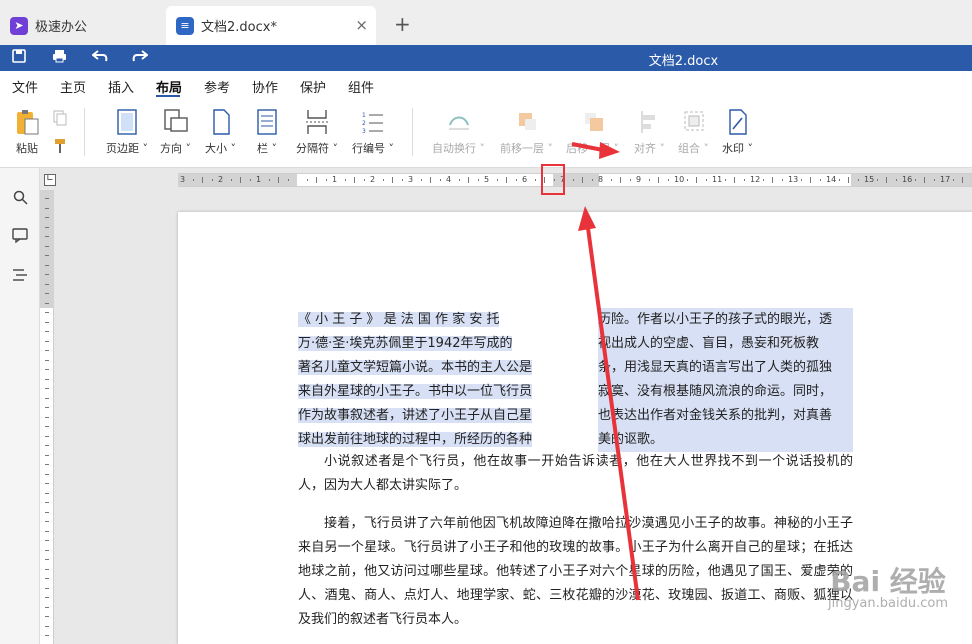  I want to click on baidu-watermark: Bai 经验 jingyan.baidu.com, so click(888, 588).